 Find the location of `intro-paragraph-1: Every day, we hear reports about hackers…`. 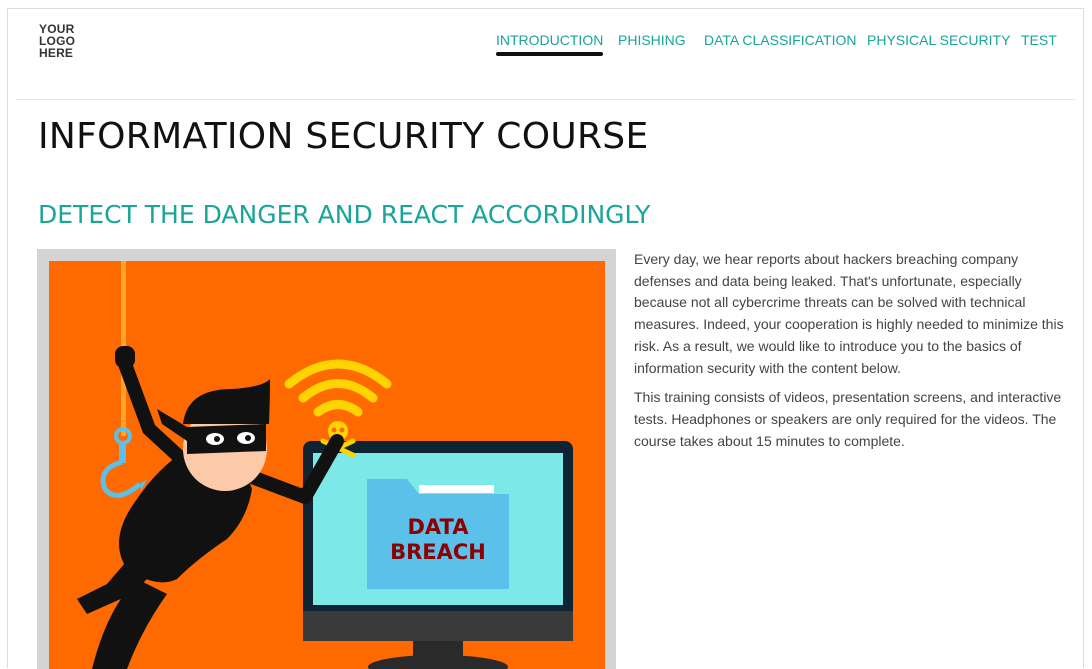

intro-paragraph-1: Every day, we hear reports about hackers… is located at coordinates (849, 313).